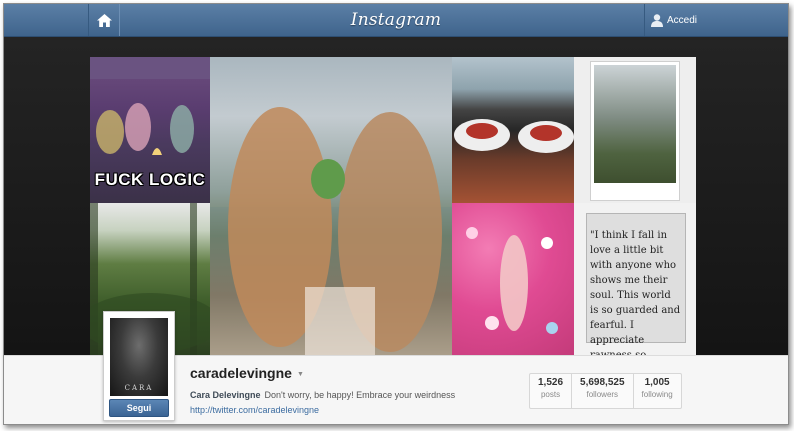 This screenshot has width=794, height=431. What do you see at coordinates (225, 395) in the screenshot?
I see `full-name: Cara Delevingne` at bounding box center [225, 395].